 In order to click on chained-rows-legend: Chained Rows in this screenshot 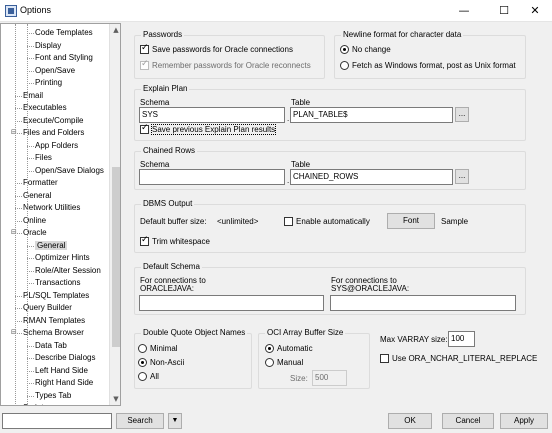, I will do `click(169, 150)`.